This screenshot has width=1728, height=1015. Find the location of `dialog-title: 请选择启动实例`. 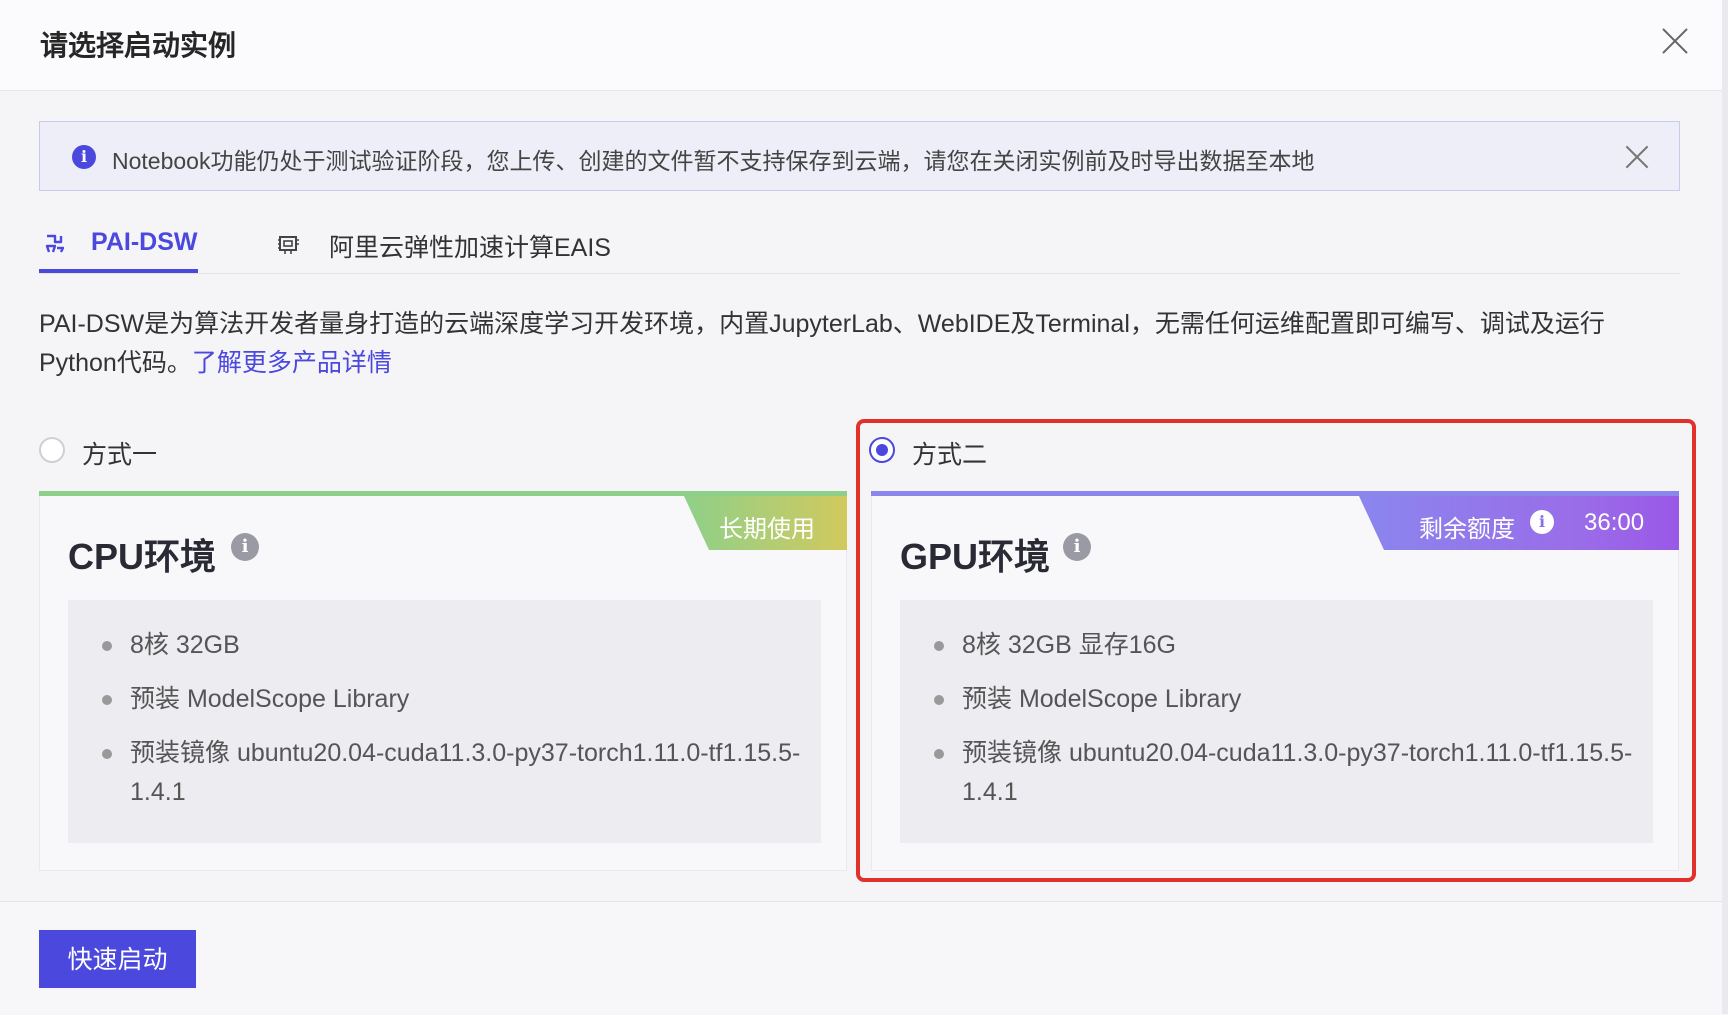

dialog-title: 请选择启动实例 is located at coordinates (138, 45).